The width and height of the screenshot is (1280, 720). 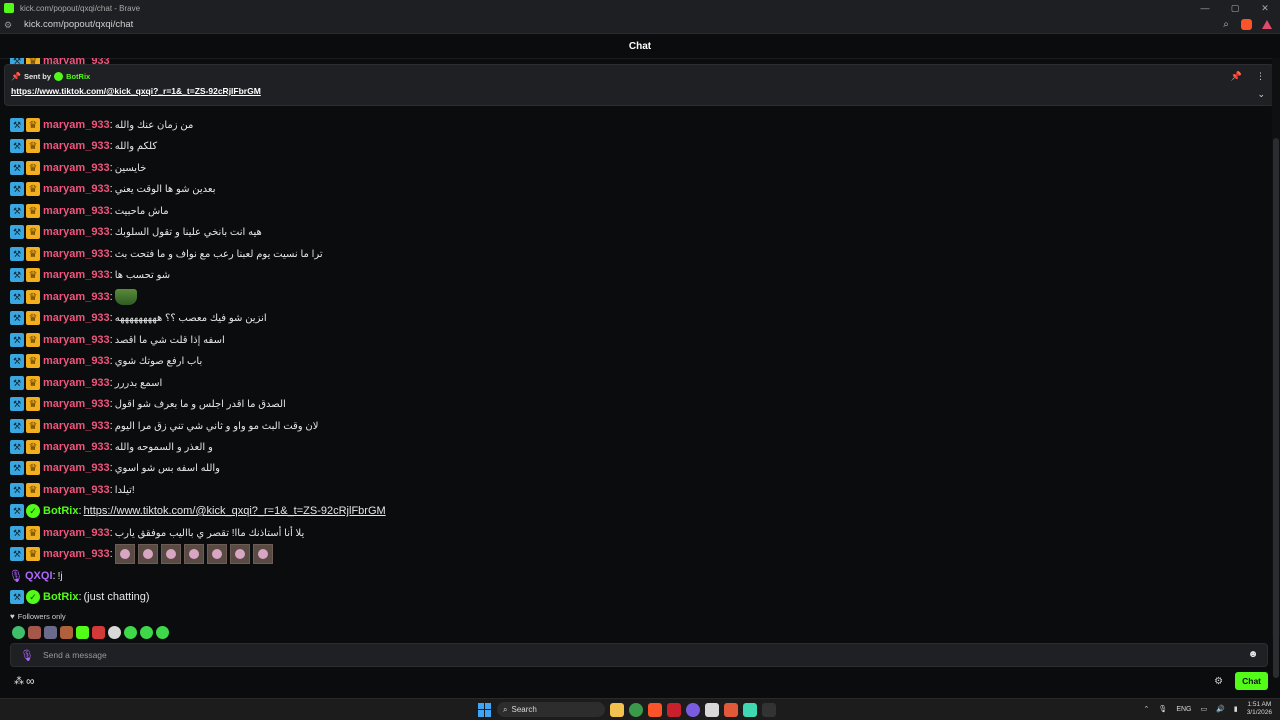 I want to click on send-chat-button: Chat, so click(x=1251, y=681).